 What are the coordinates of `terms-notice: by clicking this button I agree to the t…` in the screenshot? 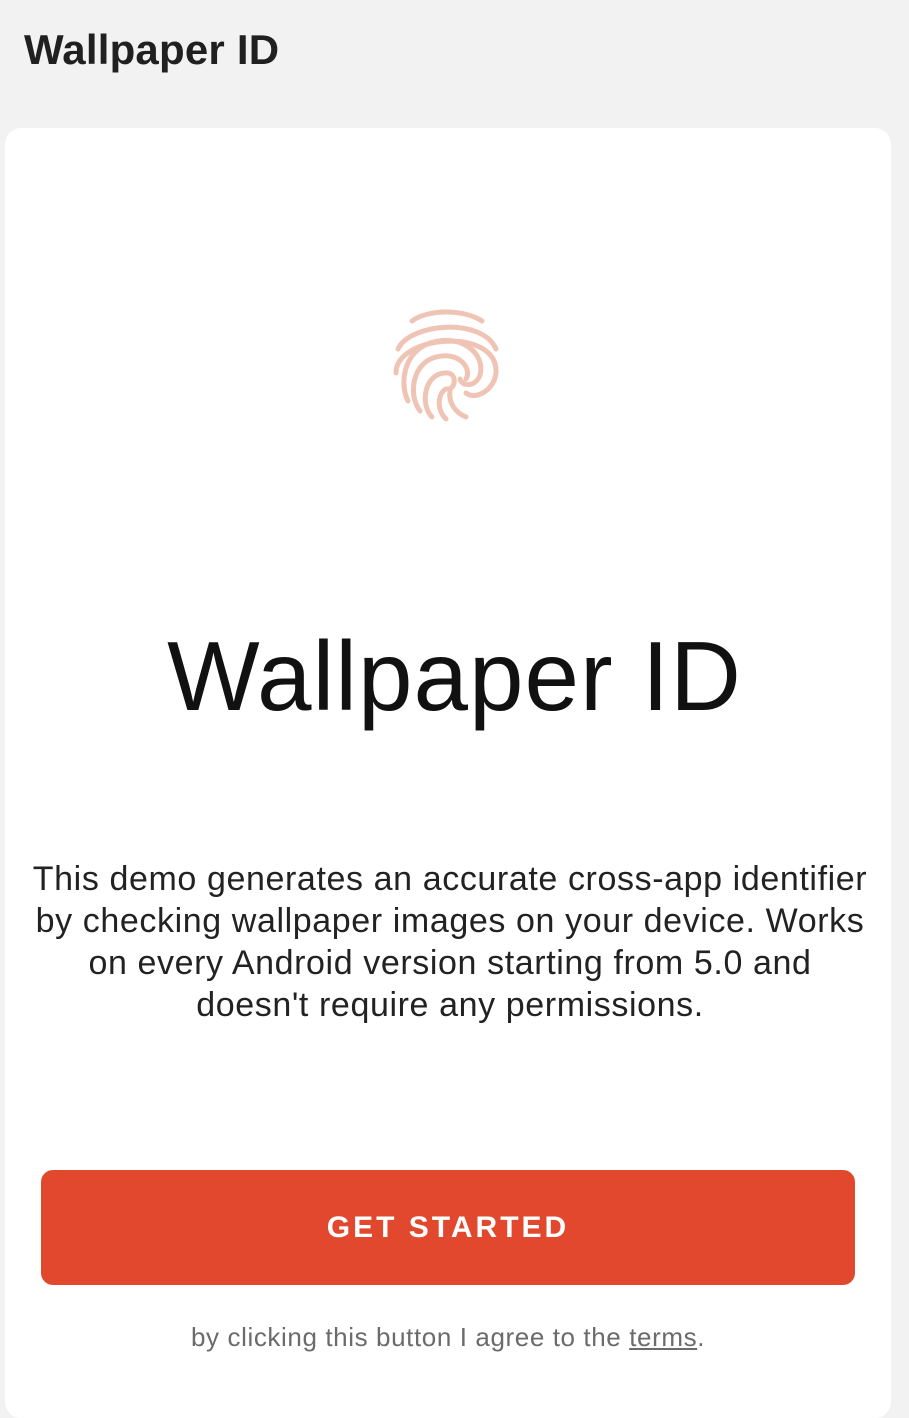 It's located at (448, 1337).